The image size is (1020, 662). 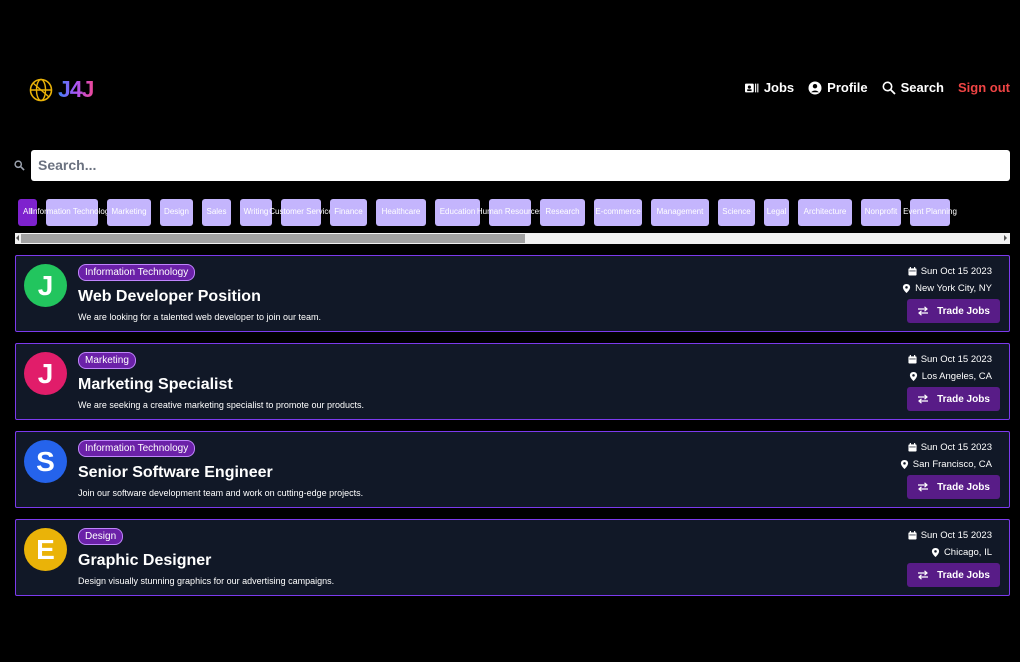 What do you see at coordinates (176, 212) in the screenshot?
I see `category-chip: Design` at bounding box center [176, 212].